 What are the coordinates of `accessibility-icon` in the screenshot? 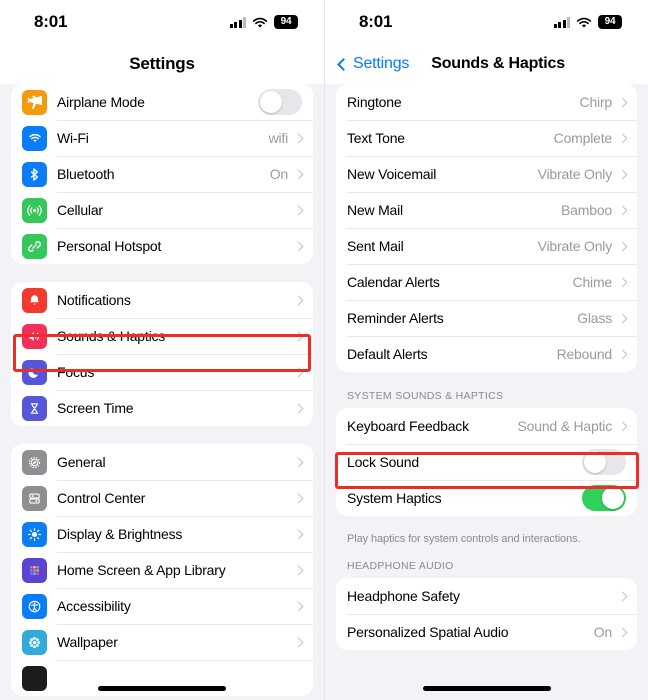 It's located at (34, 606).